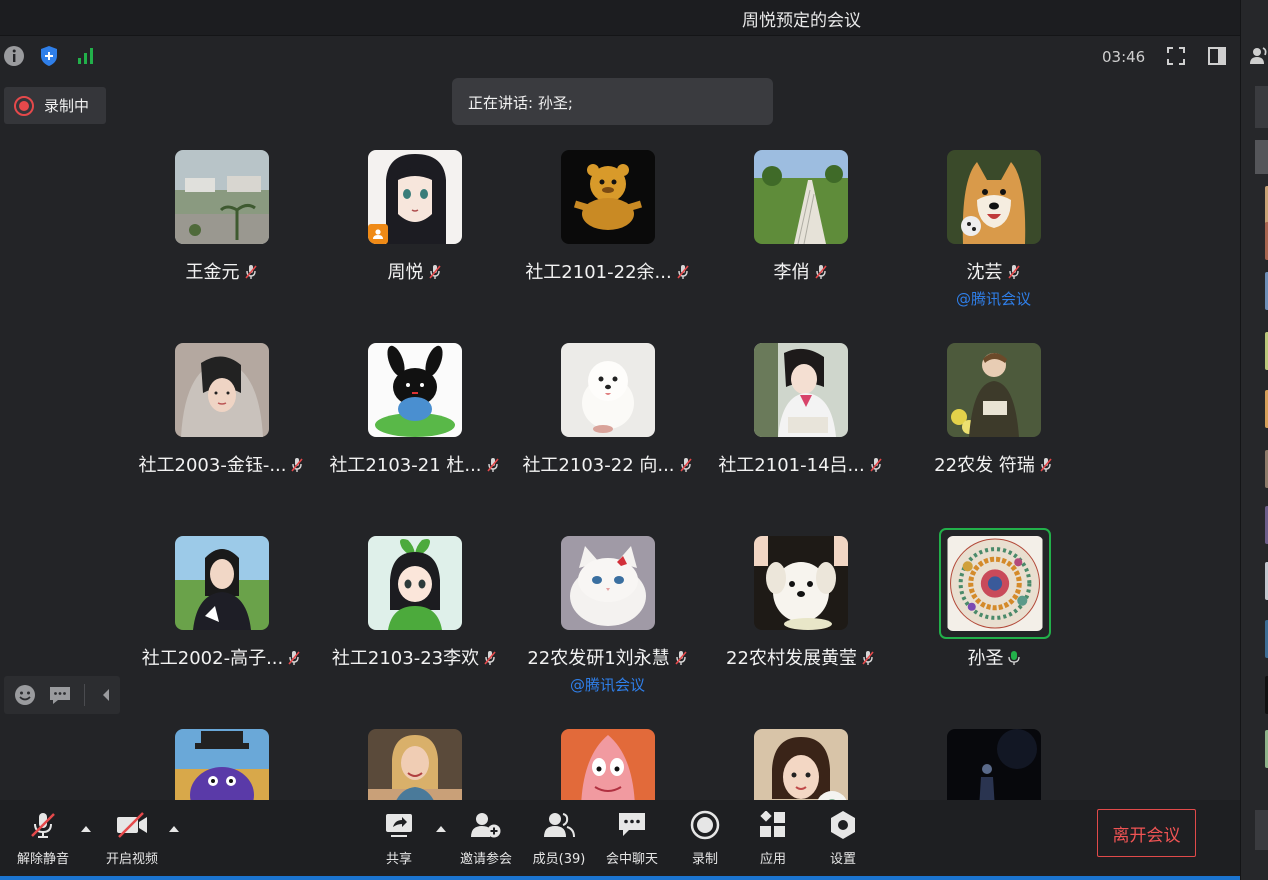  Describe the element at coordinates (993, 437) in the screenshot. I see `participant-tile: 22农发 符瑞` at that location.